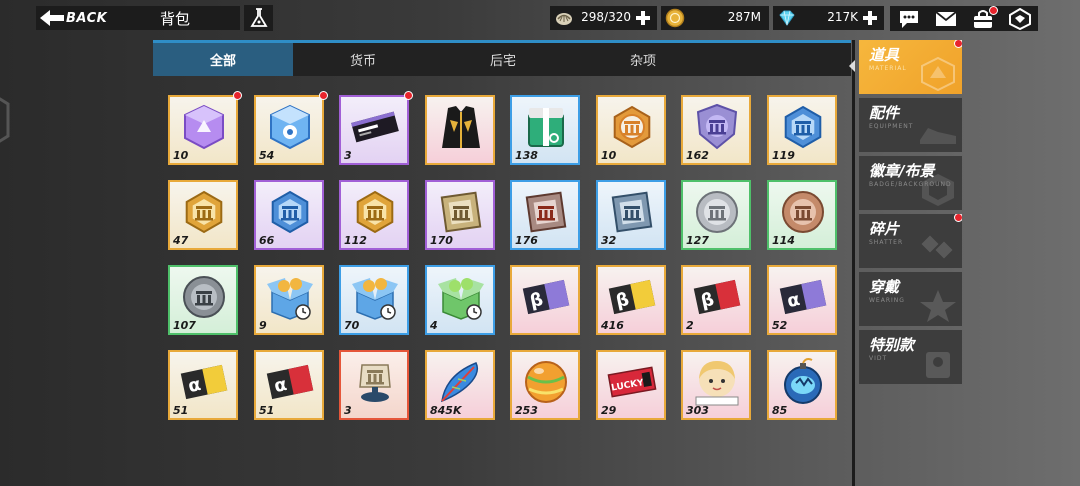  I want to click on tab-all: 全部, so click(223, 59).